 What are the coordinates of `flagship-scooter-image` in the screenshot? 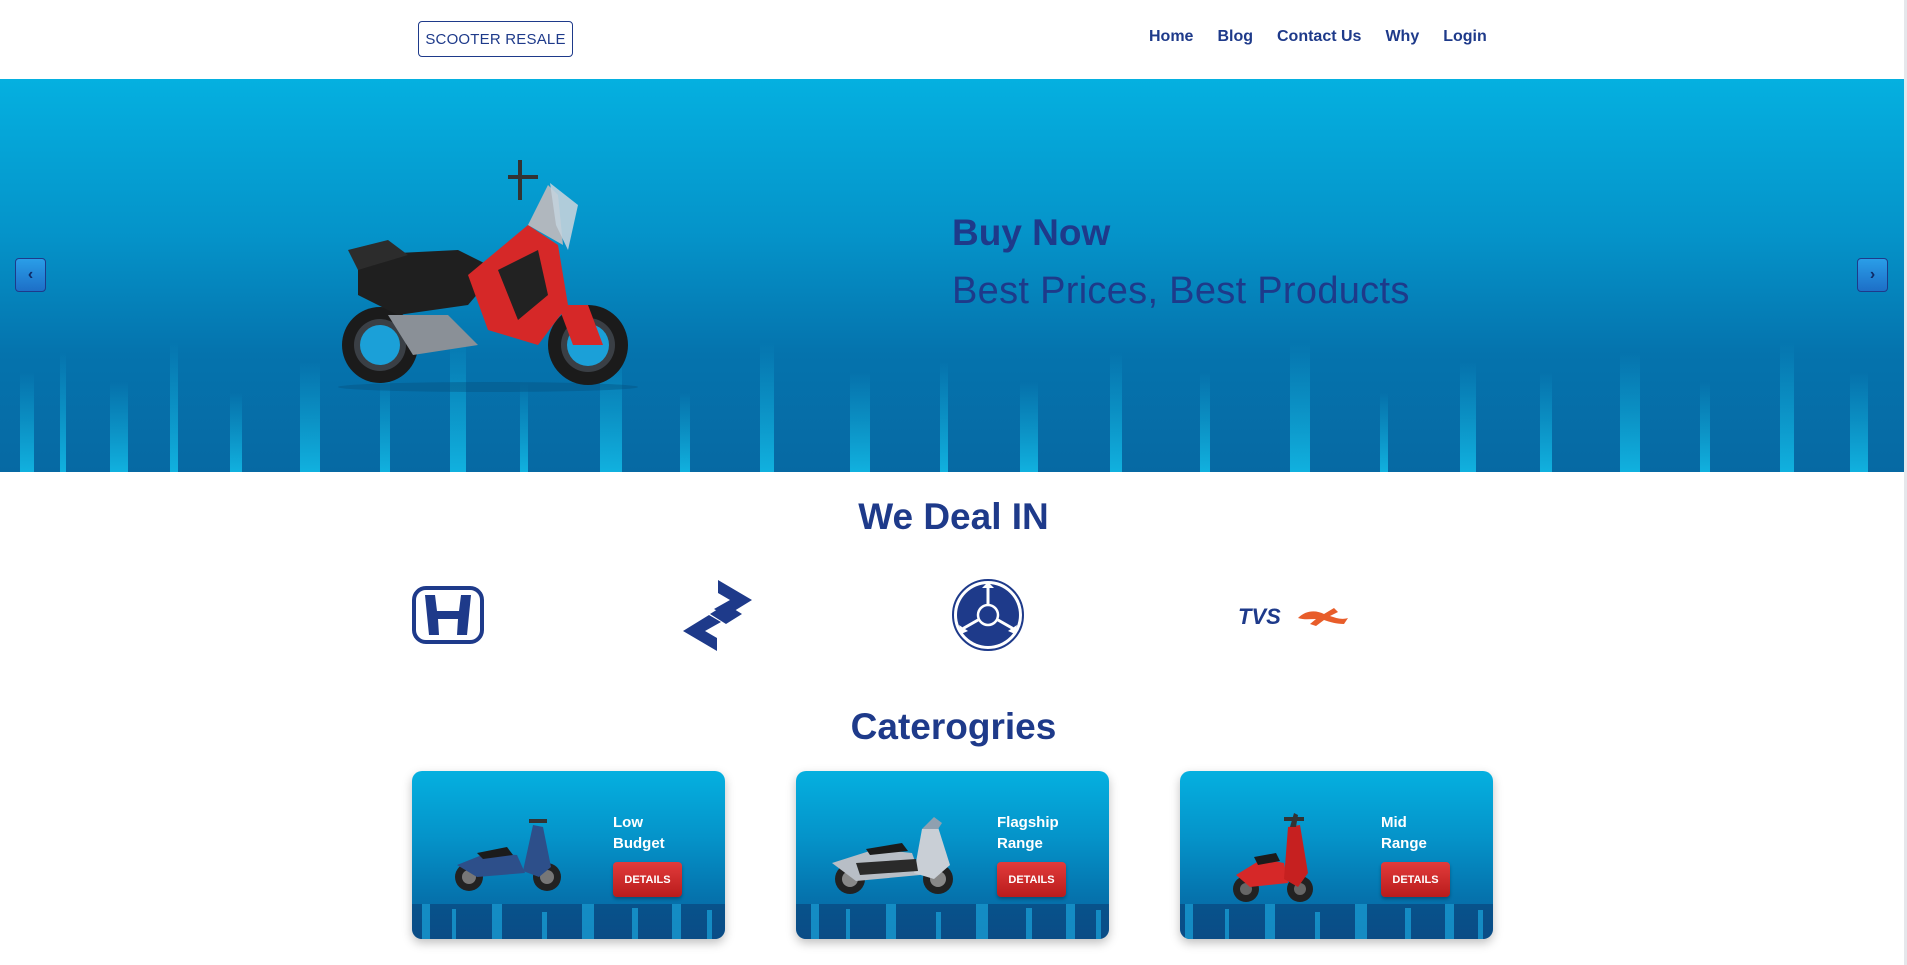 It's located at (892, 855).